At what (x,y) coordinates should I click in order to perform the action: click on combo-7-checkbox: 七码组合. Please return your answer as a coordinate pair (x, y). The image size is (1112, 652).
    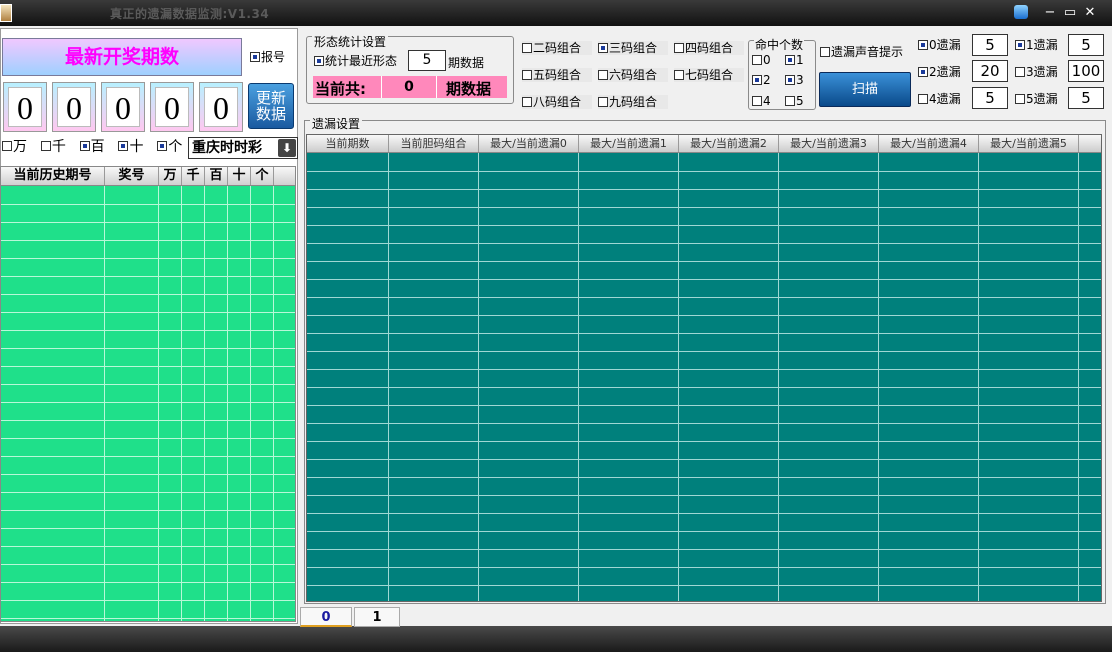
    Looking at the image, I should click on (709, 75).